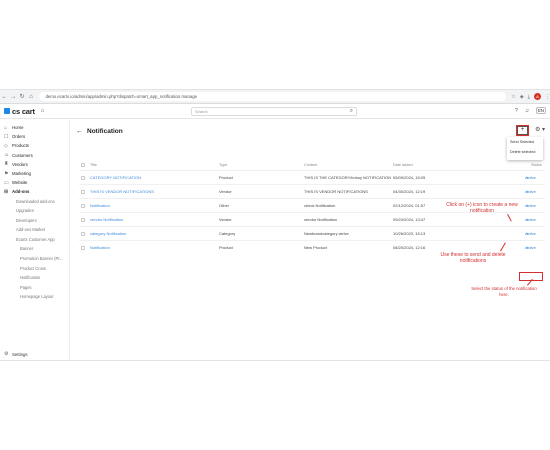  What do you see at coordinates (122, 192) in the screenshot?
I see `notification-title-link: THIS IS VENDOR NOTIFICATIONS` at bounding box center [122, 192].